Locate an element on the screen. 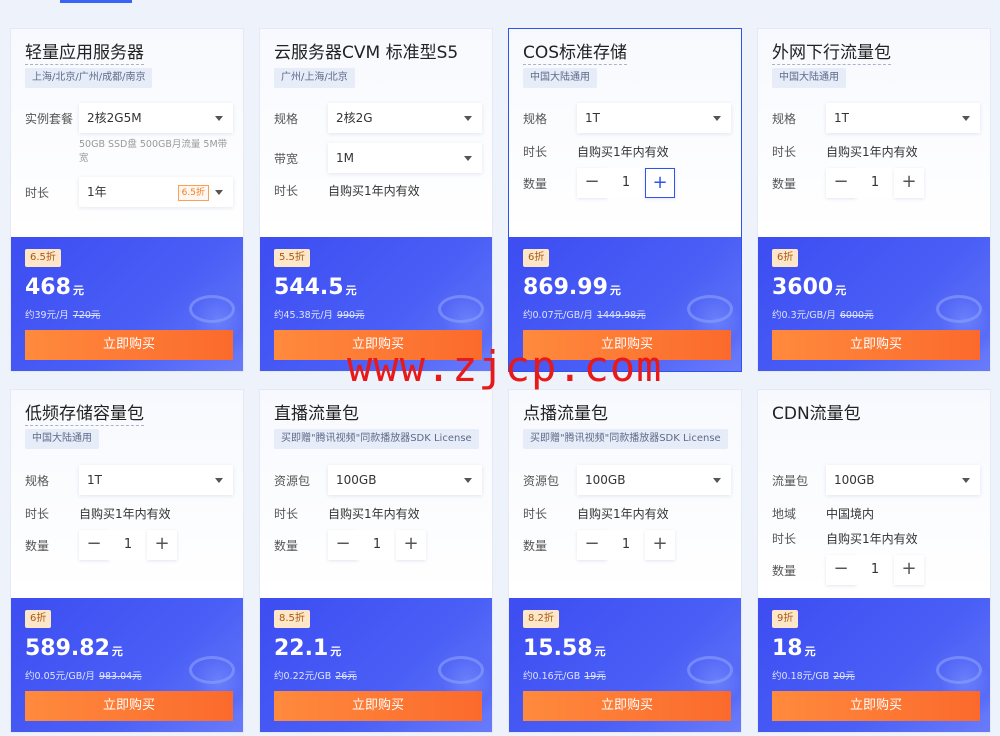 The width and height of the screenshot is (1000, 736). price-value: 589.82 is located at coordinates (67, 648).